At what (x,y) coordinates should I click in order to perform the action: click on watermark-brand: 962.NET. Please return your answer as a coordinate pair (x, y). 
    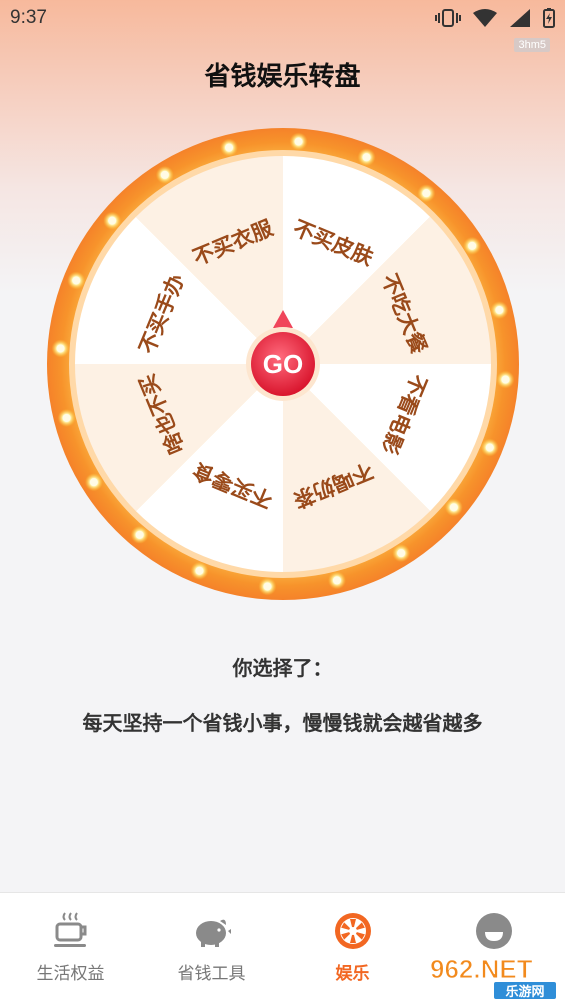
    Looking at the image, I should click on (481, 969).